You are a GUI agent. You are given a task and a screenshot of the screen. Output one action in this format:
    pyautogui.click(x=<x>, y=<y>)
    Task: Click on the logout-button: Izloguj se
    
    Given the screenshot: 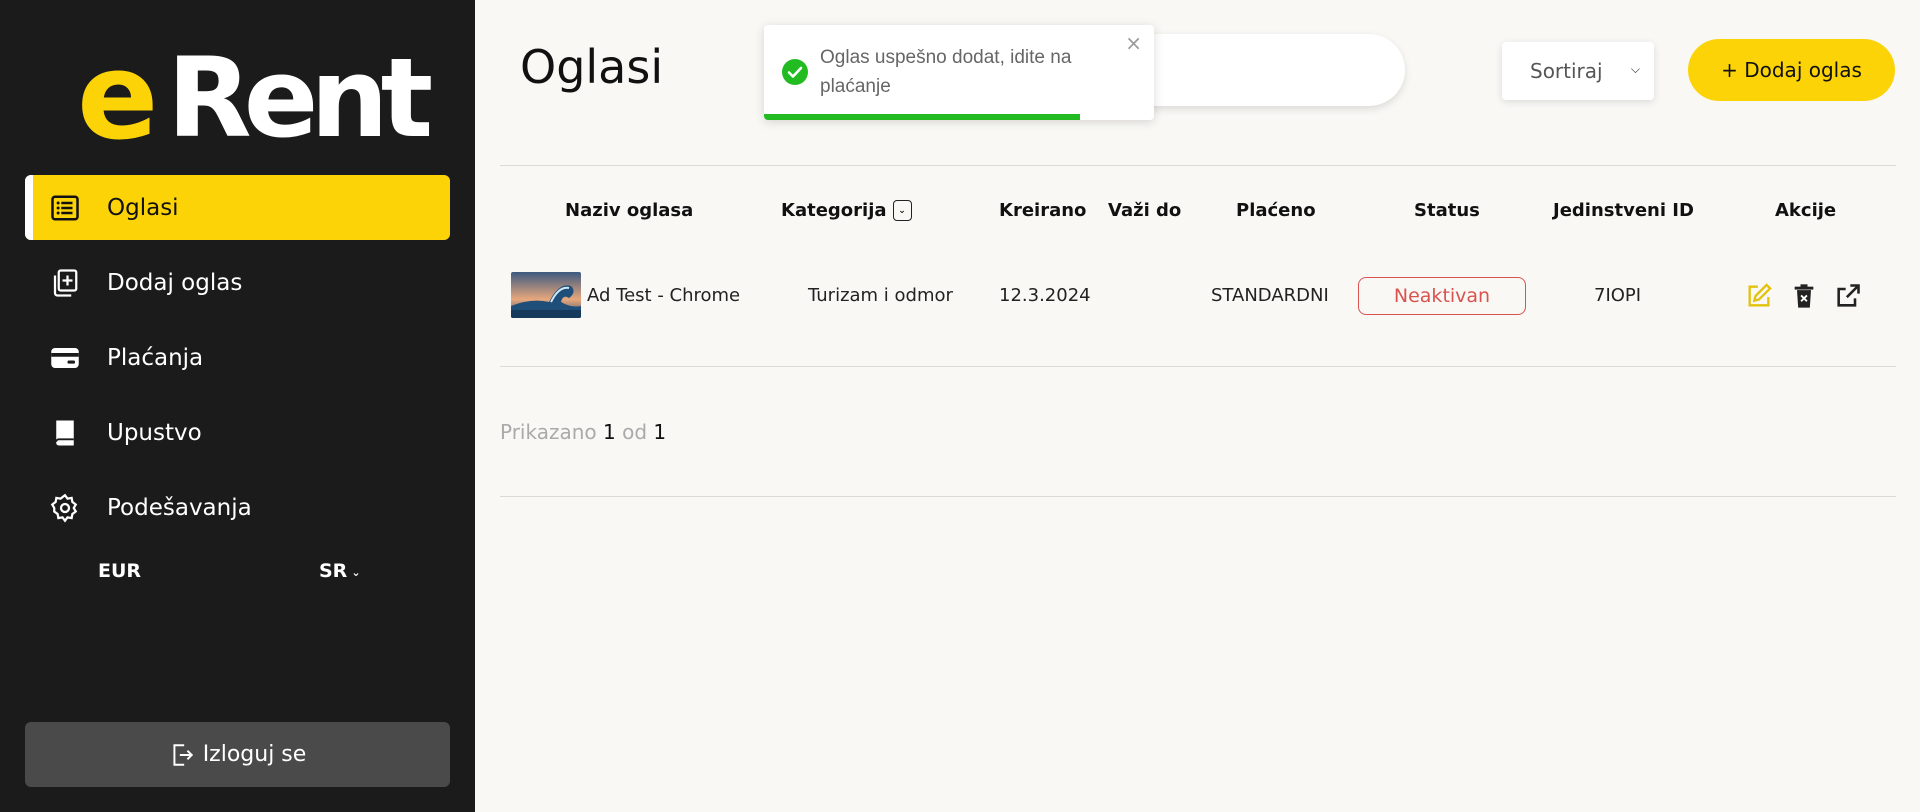 What is the action you would take?
    pyautogui.click(x=237, y=754)
    